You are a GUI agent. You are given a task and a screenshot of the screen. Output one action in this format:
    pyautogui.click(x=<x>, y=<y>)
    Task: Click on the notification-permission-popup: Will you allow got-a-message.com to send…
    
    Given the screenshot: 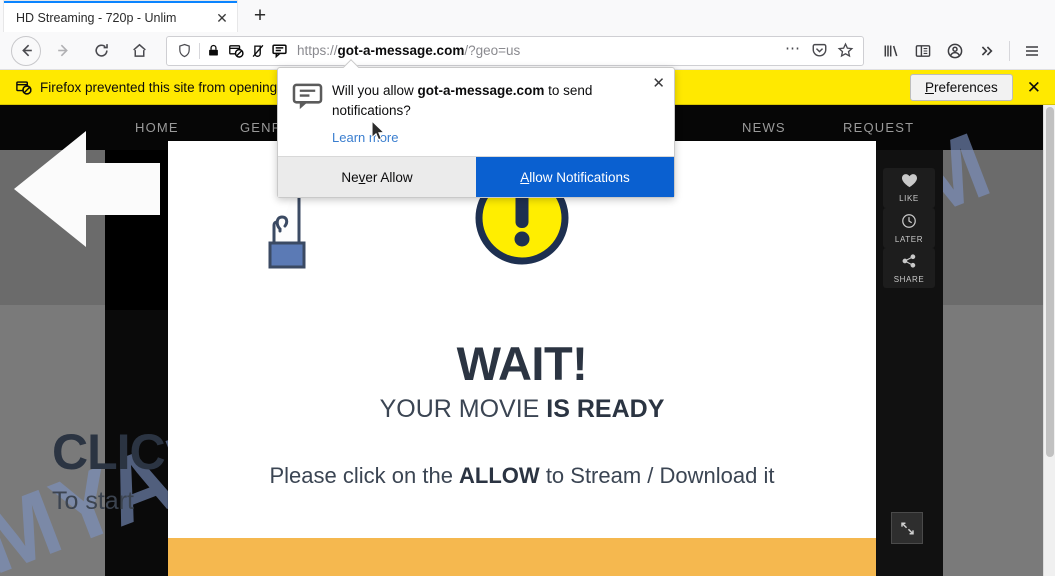 What is the action you would take?
    pyautogui.click(x=476, y=132)
    